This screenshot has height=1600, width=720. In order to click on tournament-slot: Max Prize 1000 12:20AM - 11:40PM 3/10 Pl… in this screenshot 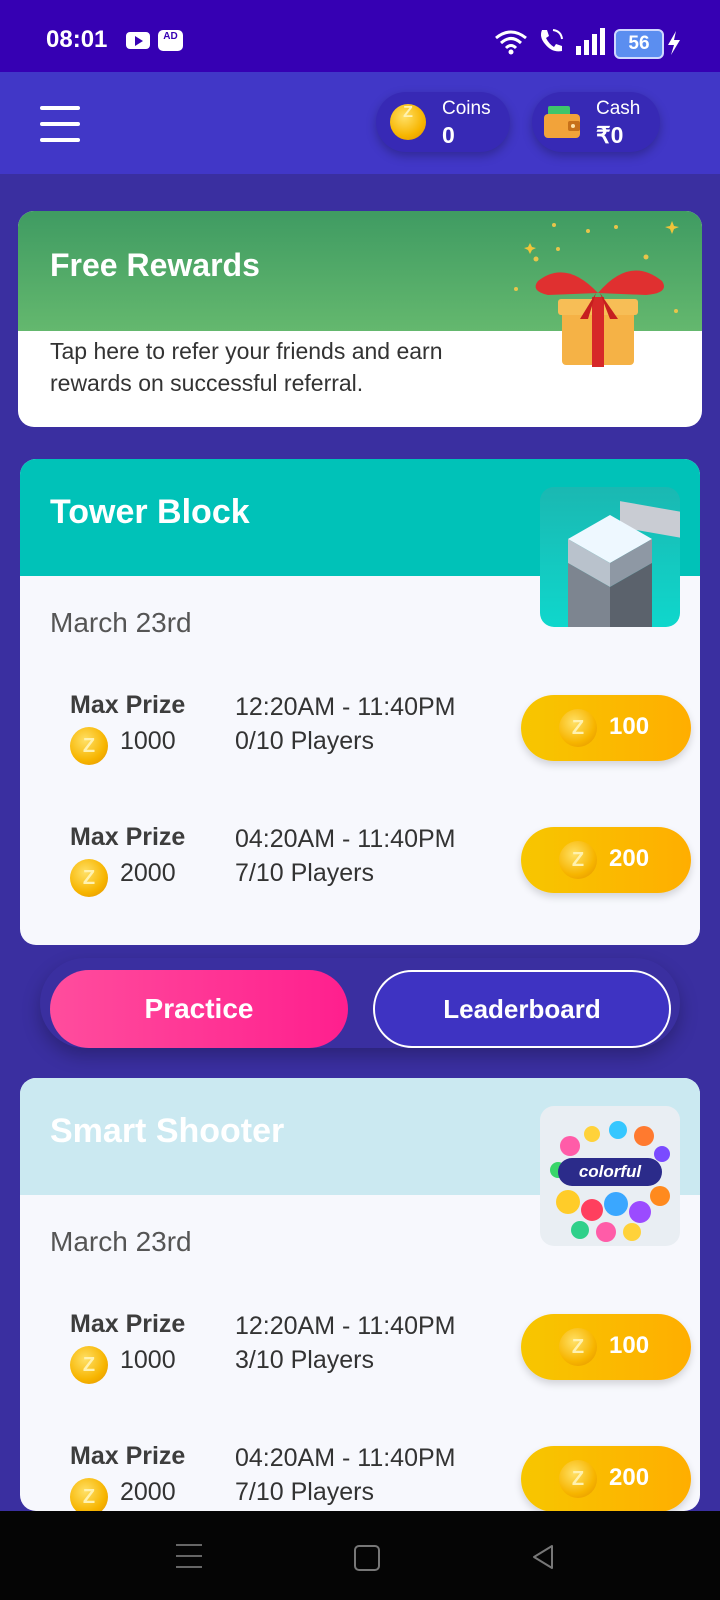, I will do `click(360, 1351)`.